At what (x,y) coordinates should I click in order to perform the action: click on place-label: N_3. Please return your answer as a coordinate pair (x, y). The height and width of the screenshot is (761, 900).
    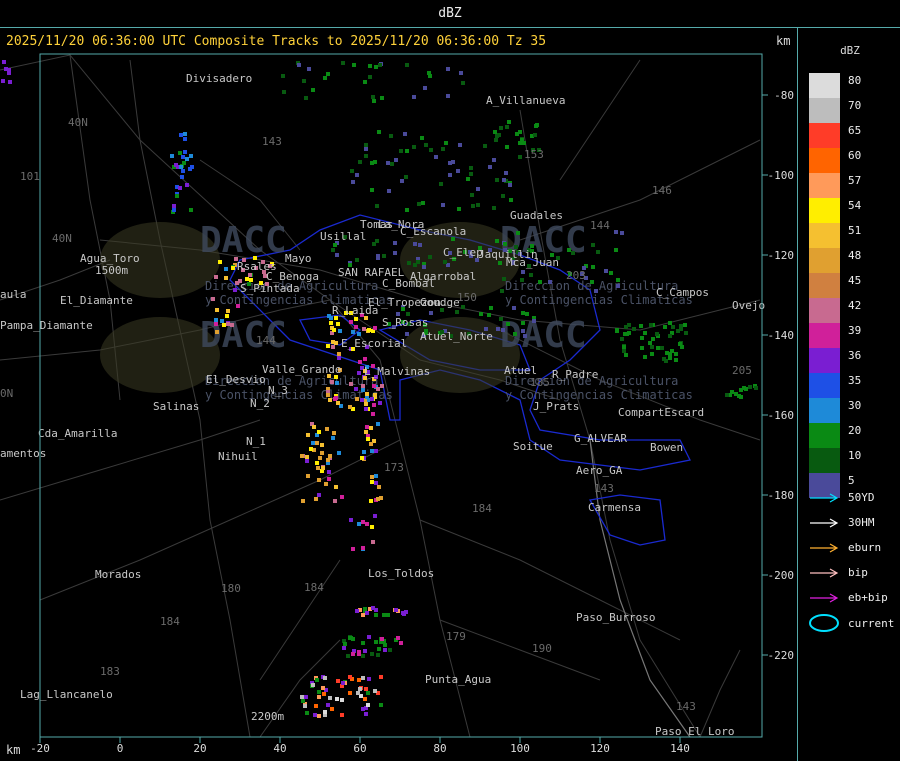
    Looking at the image, I should click on (278, 390).